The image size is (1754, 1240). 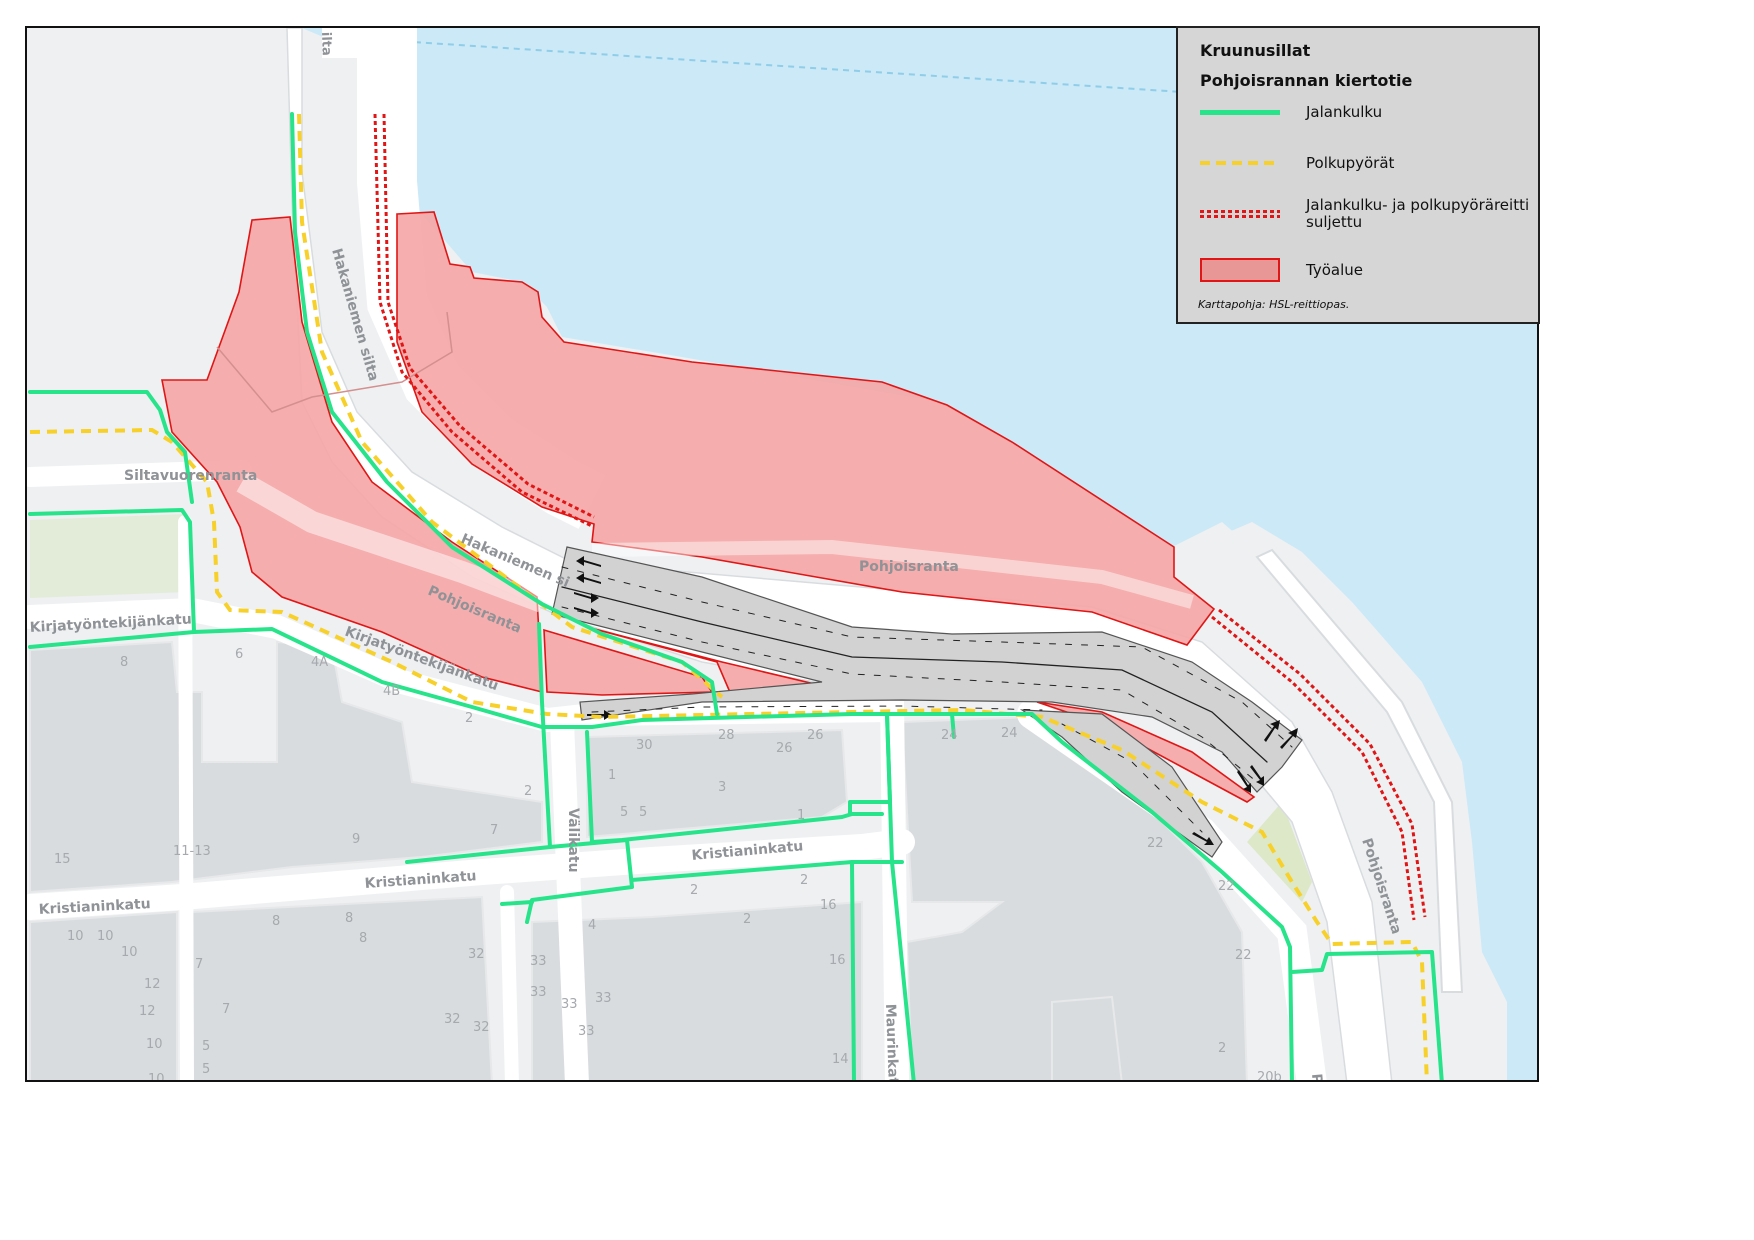 What do you see at coordinates (1306, 80) in the screenshot?
I see `legend-subtitle: Pohjoisrannan kiertotie` at bounding box center [1306, 80].